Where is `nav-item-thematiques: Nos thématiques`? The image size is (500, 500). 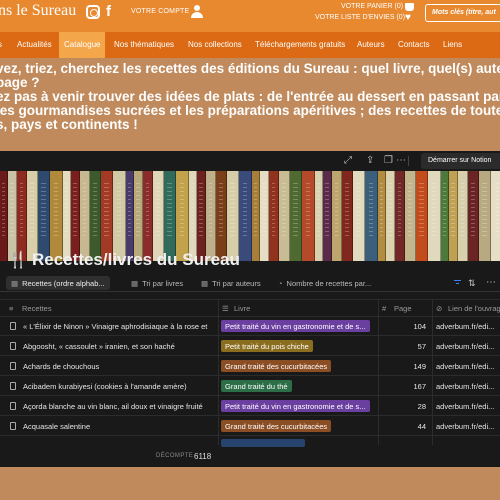 nav-item-thematiques: Nos thématiques is located at coordinates (144, 44).